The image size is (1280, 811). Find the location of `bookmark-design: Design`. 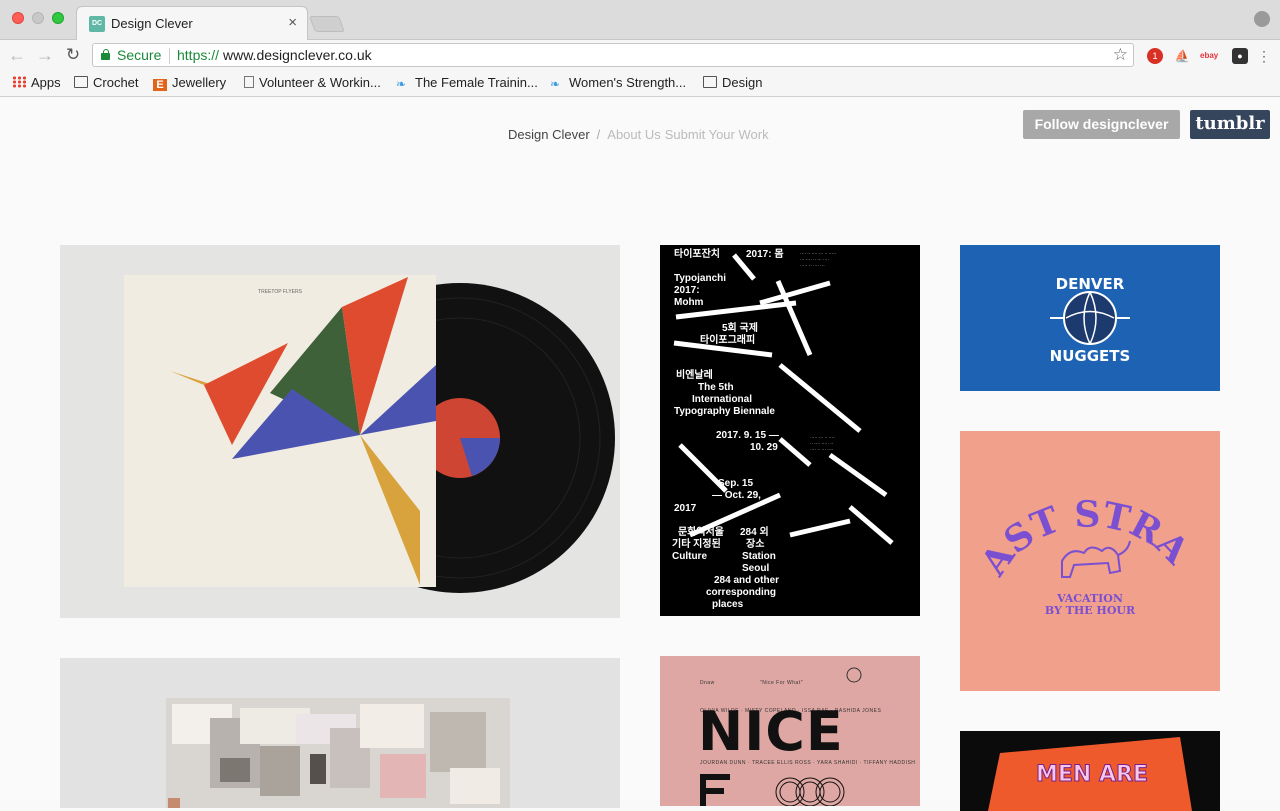

bookmark-design: Design is located at coordinates (732, 82).